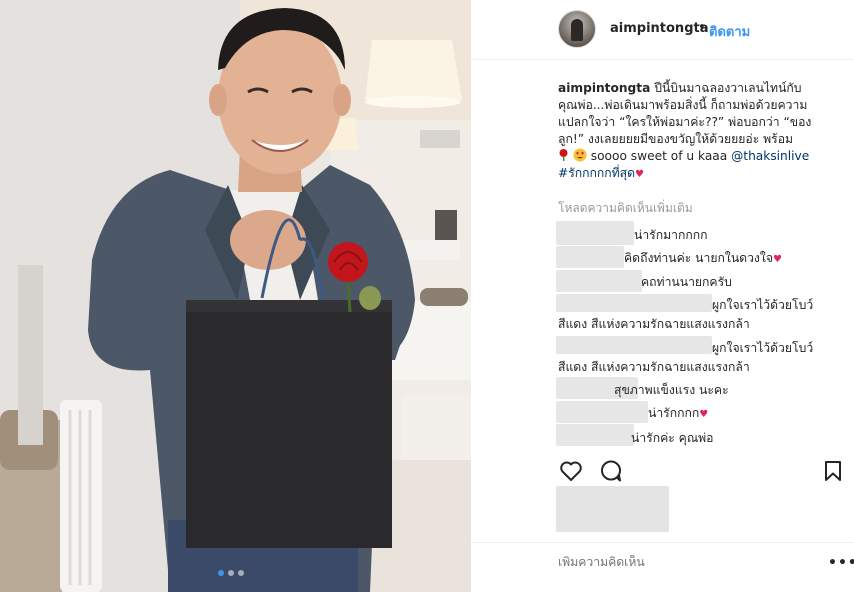 The image size is (854, 592). What do you see at coordinates (671, 390) in the screenshot?
I see `comment-text: สุขภาพแข็งแรง นะคะ` at bounding box center [671, 390].